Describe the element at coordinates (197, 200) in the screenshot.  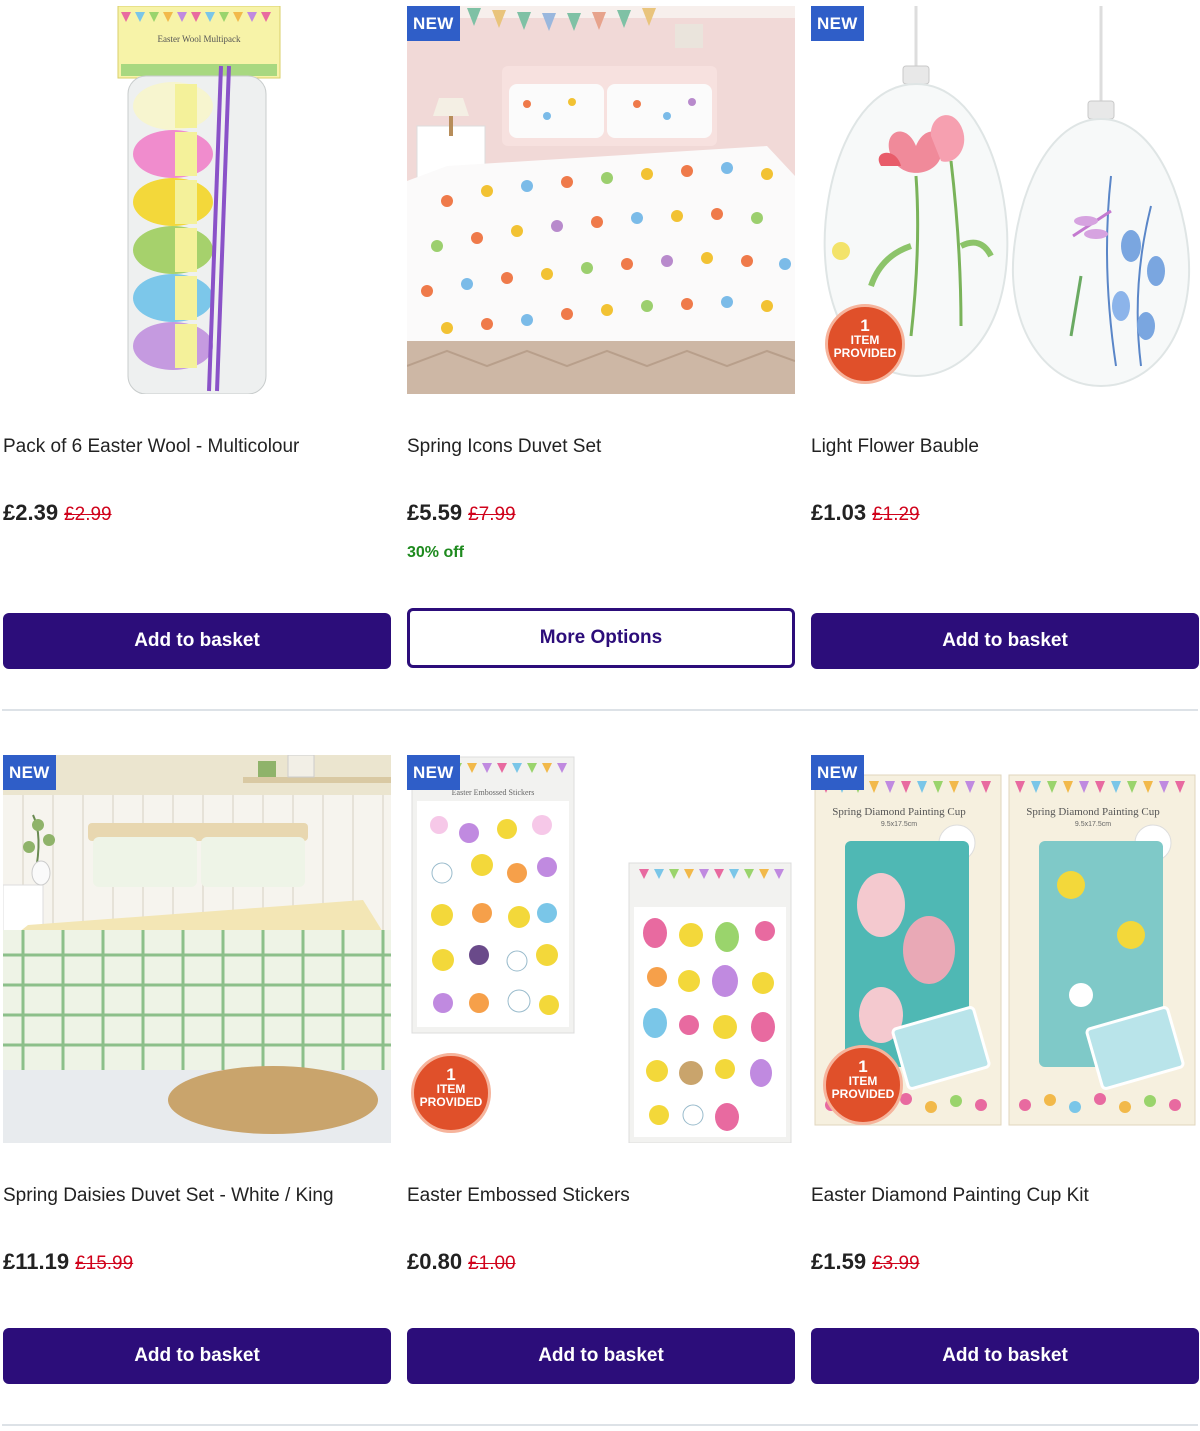
I see `product-image-easter-wool: Easter Wool Multipack` at that location.